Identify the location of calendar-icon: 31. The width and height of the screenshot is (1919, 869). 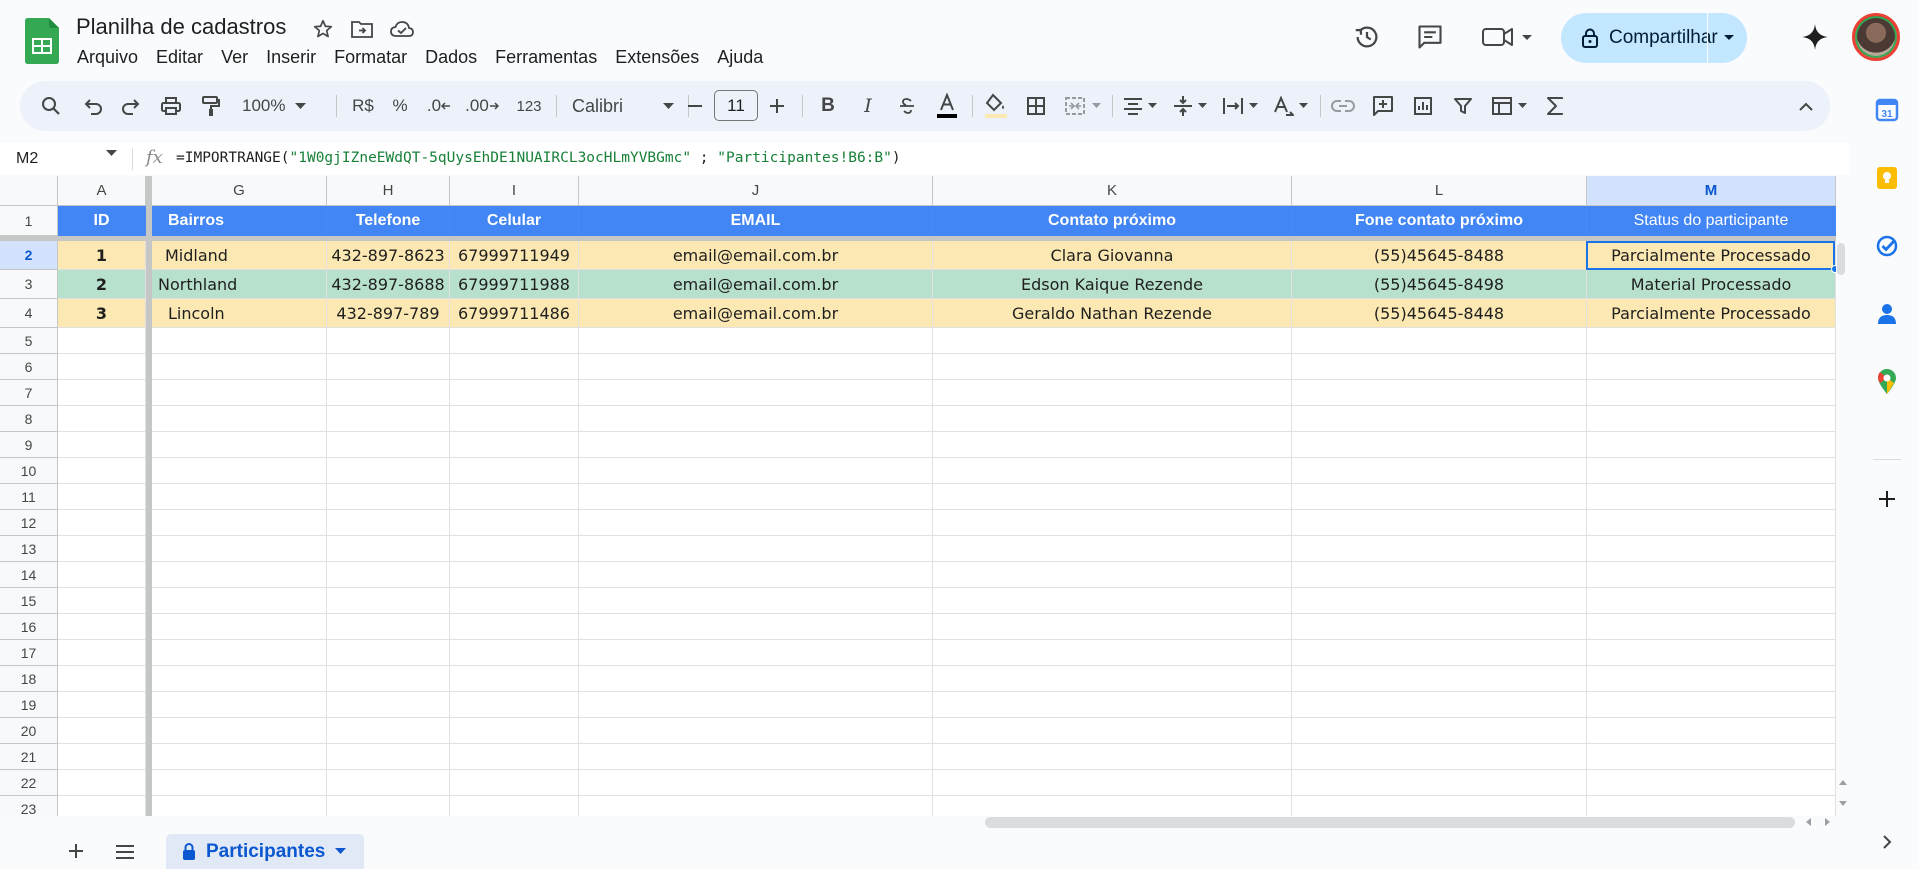
(1887, 110).